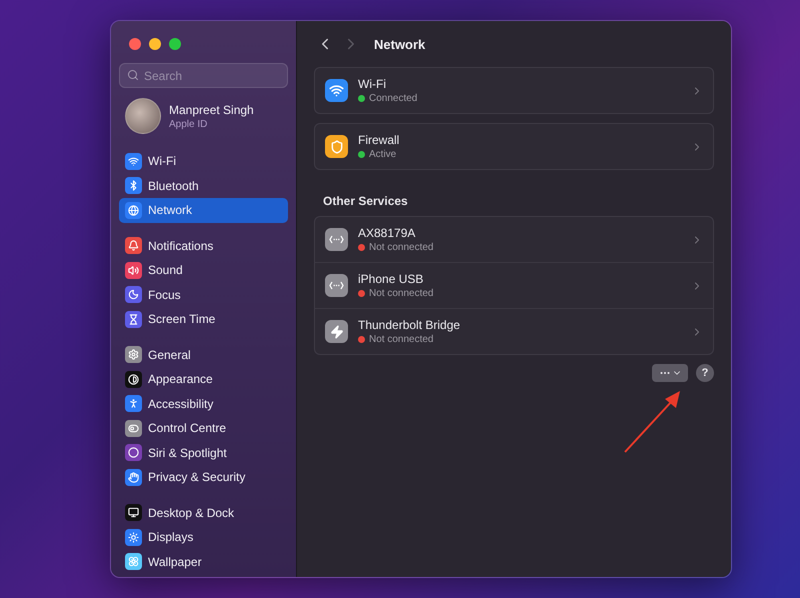  What do you see at coordinates (387, 233) in the screenshot?
I see `service-name: AX88179A` at bounding box center [387, 233].